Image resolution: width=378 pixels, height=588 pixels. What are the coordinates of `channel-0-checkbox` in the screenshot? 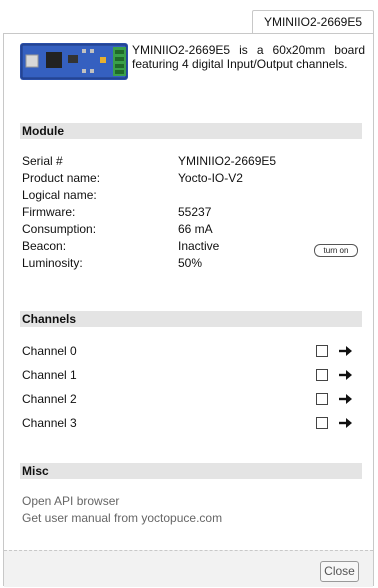 It's located at (322, 351).